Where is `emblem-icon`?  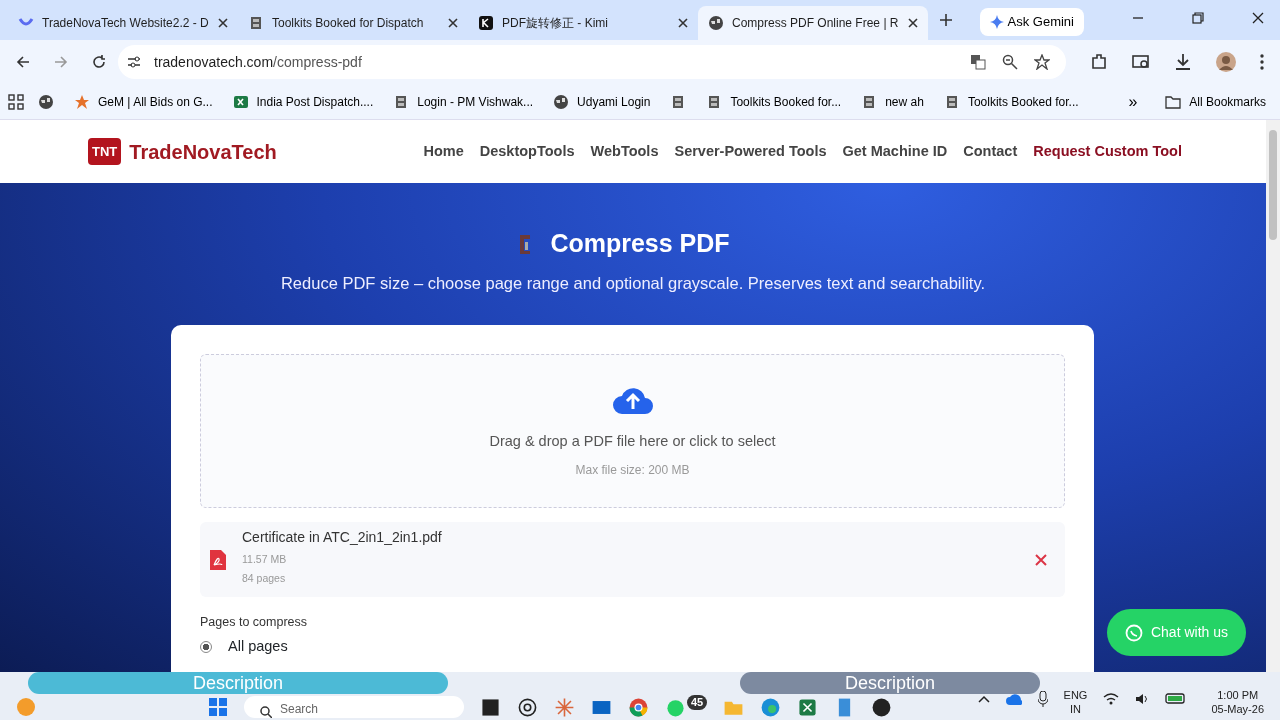 emblem-icon is located at coordinates (256, 23).